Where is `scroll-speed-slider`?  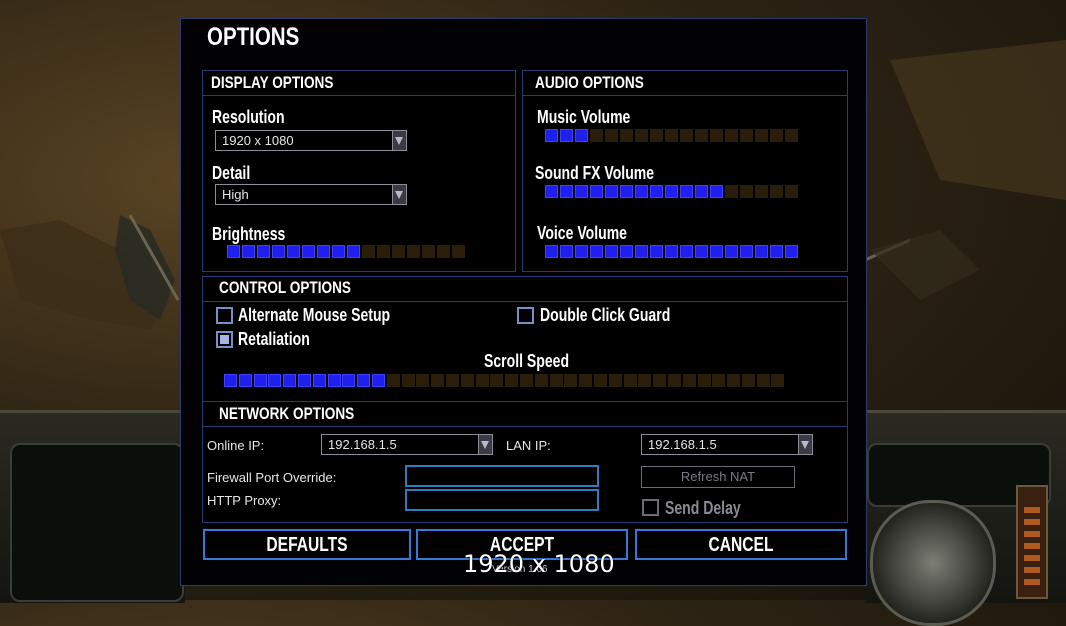
scroll-speed-slider is located at coordinates (504, 381).